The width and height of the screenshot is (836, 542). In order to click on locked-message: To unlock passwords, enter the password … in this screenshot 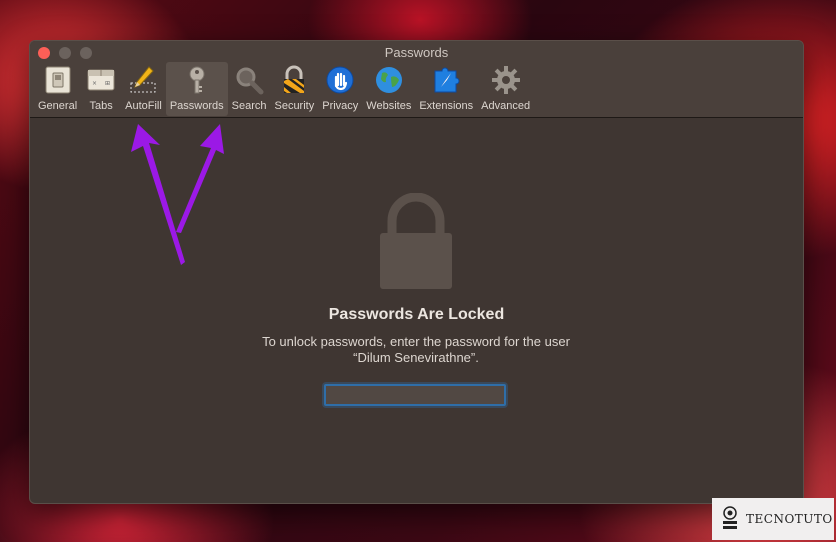, I will do `click(416, 349)`.